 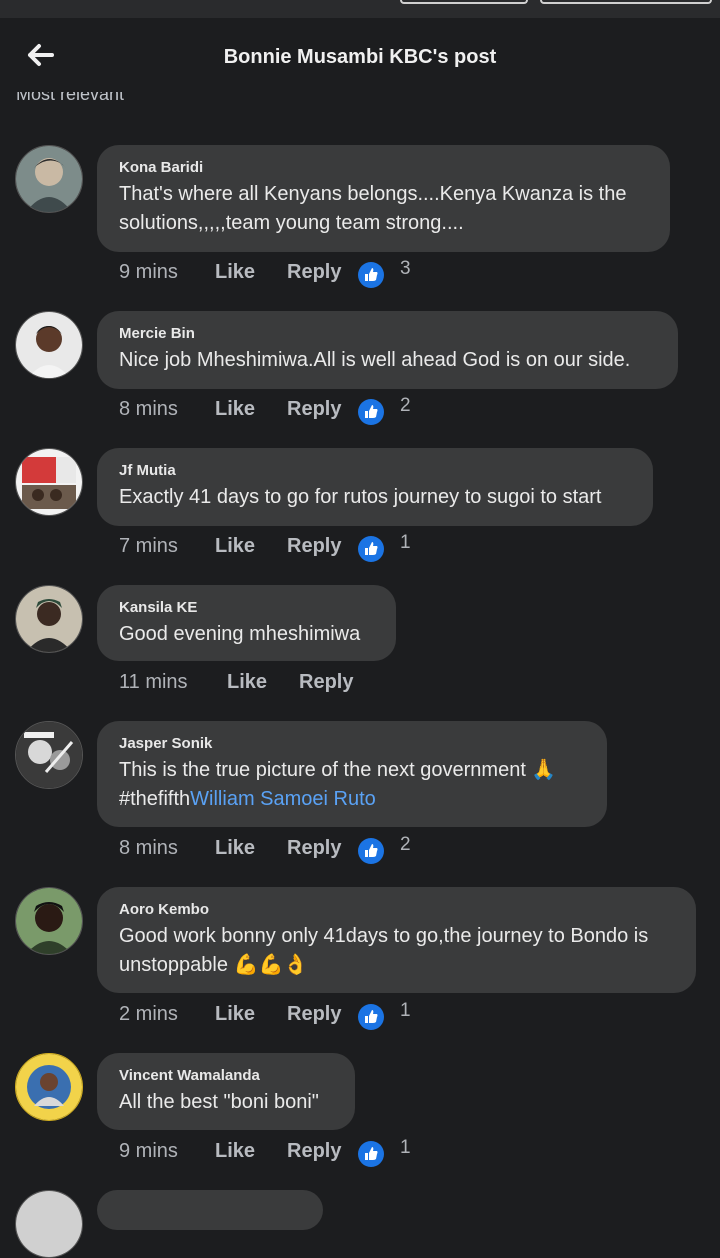 What do you see at coordinates (352, 743) in the screenshot?
I see `commenter-name: Jasper Sonik` at bounding box center [352, 743].